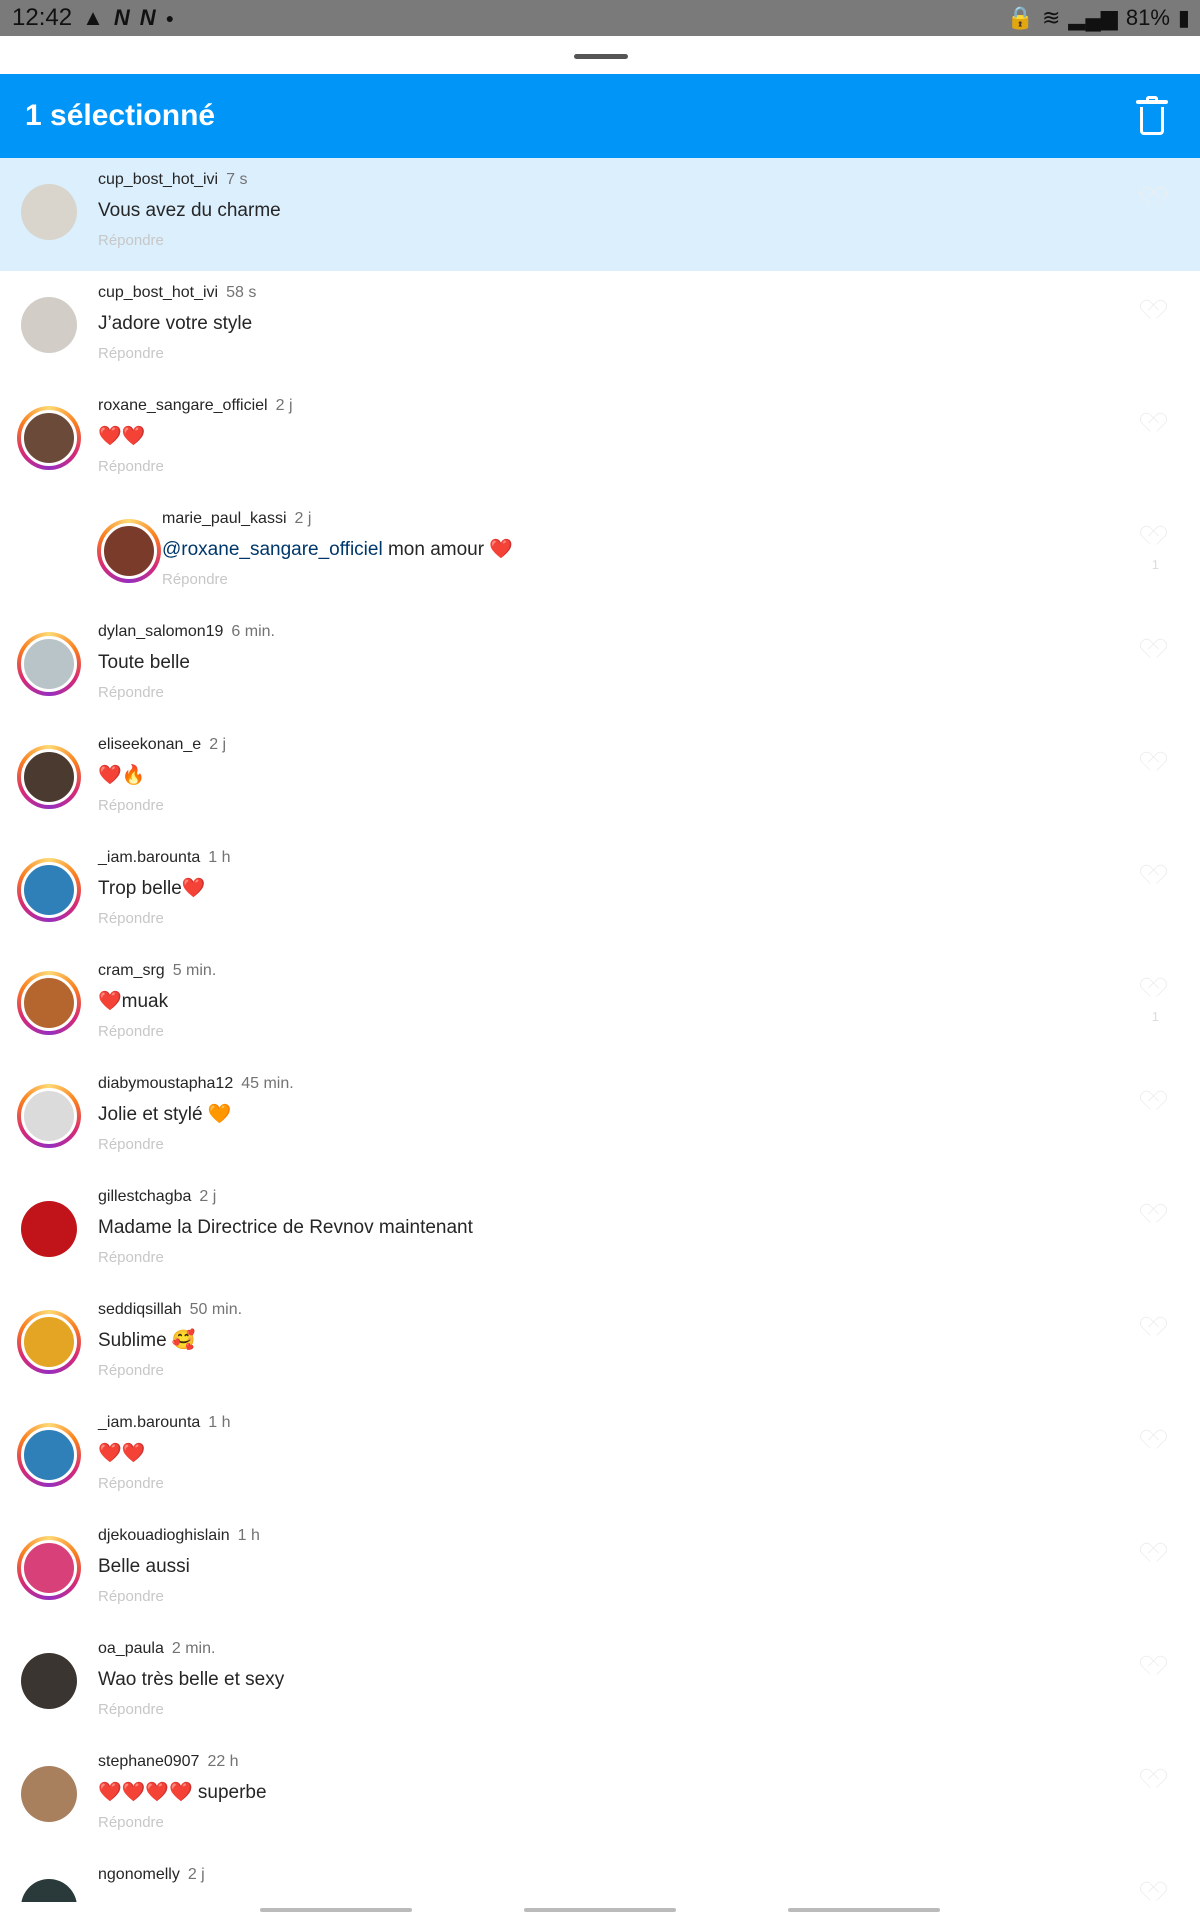 Image resolution: width=1200 pixels, height=1920 pixels. What do you see at coordinates (600, 1344) in the screenshot?
I see `comment-row: seddiqsillah 50 min. Sublime 🥰 Répondre` at bounding box center [600, 1344].